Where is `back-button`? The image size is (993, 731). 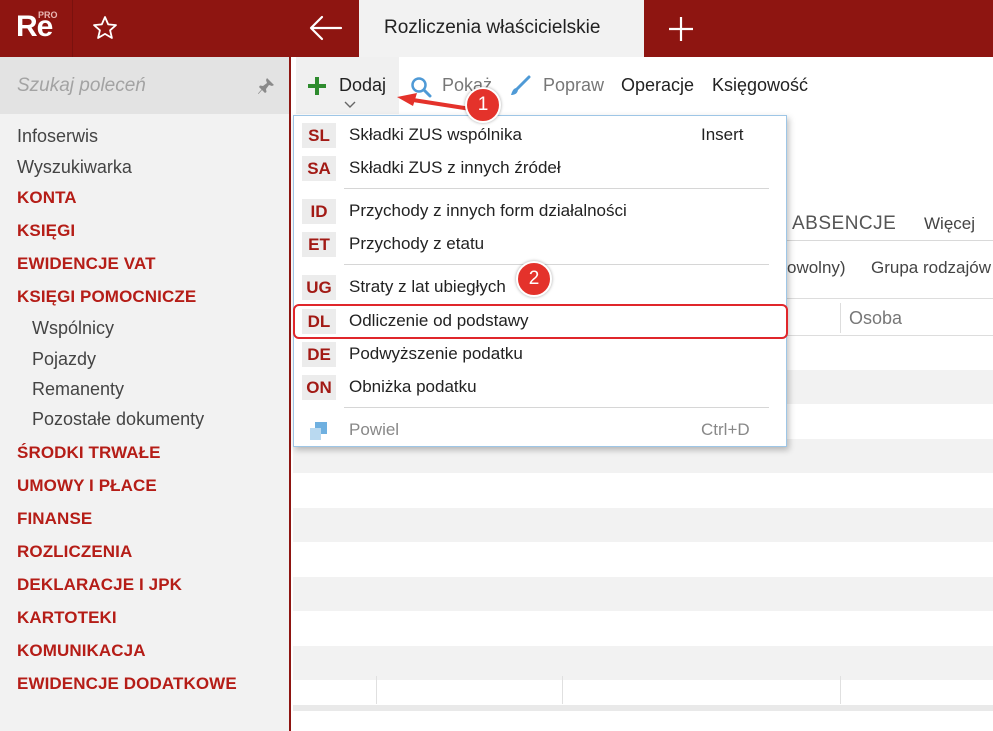 back-button is located at coordinates (325, 28).